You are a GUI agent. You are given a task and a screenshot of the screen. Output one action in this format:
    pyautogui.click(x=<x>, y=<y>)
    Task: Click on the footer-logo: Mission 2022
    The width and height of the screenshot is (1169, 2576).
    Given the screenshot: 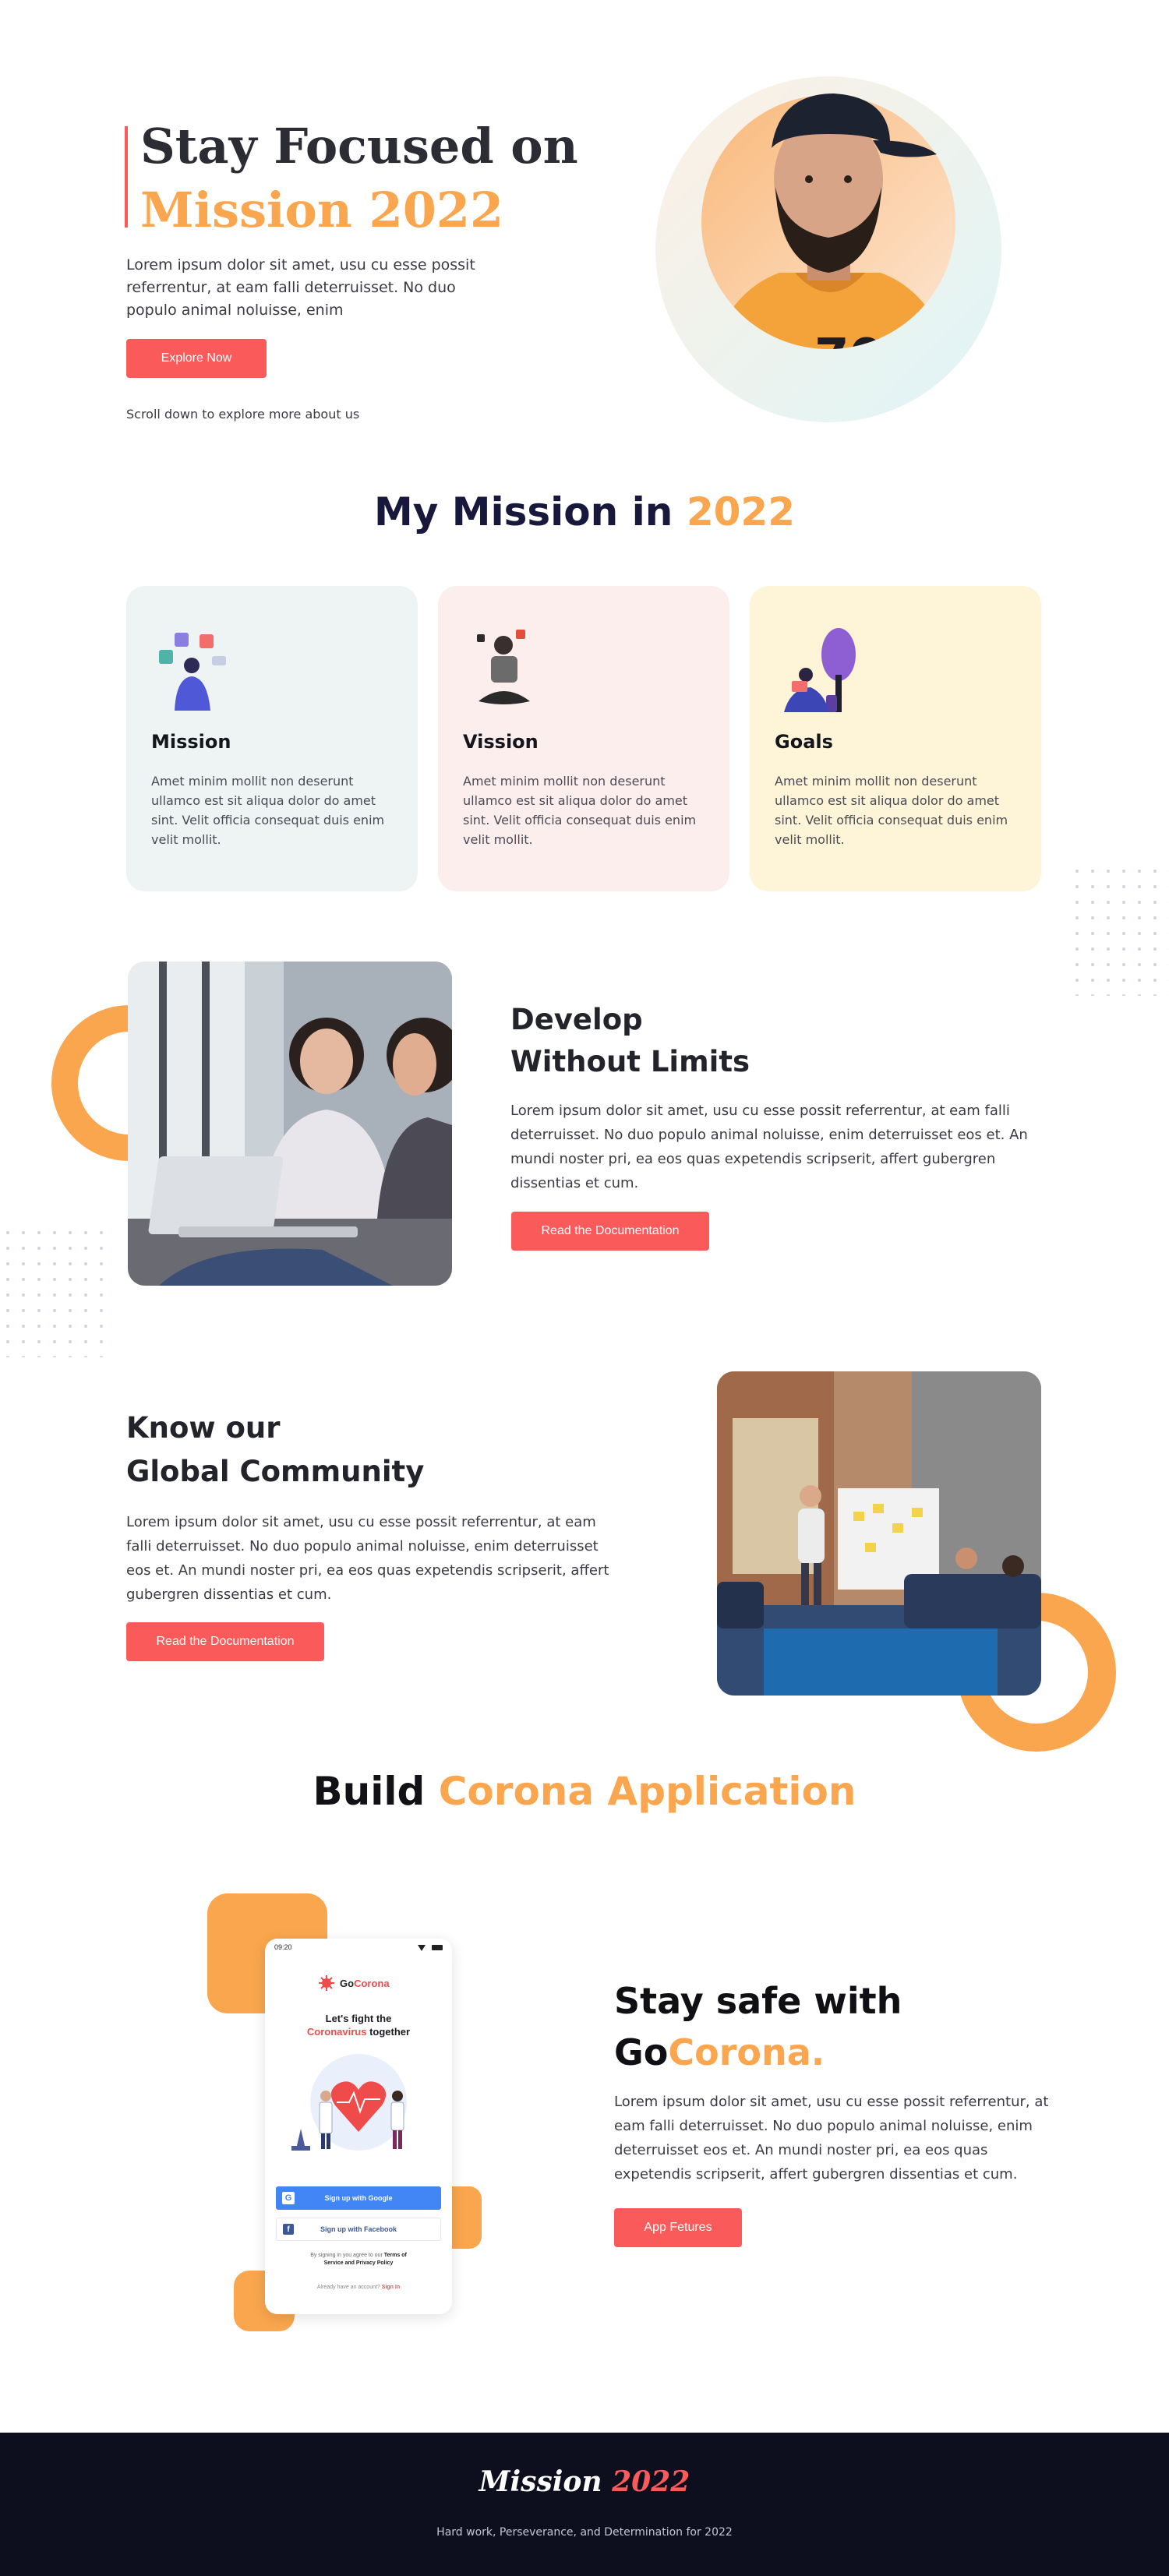 What is the action you would take?
    pyautogui.click(x=584, y=2481)
    